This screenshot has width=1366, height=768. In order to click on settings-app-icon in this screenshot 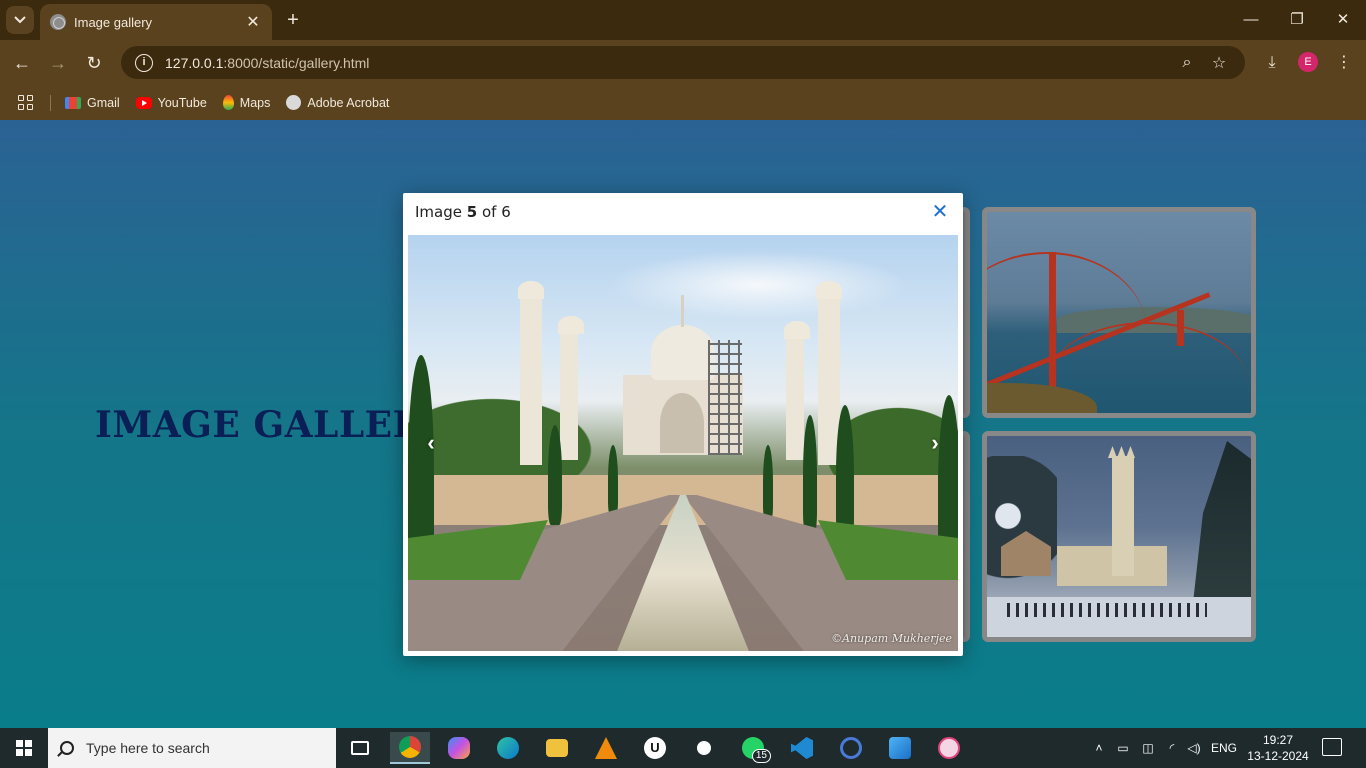, I will do `click(851, 748)`.